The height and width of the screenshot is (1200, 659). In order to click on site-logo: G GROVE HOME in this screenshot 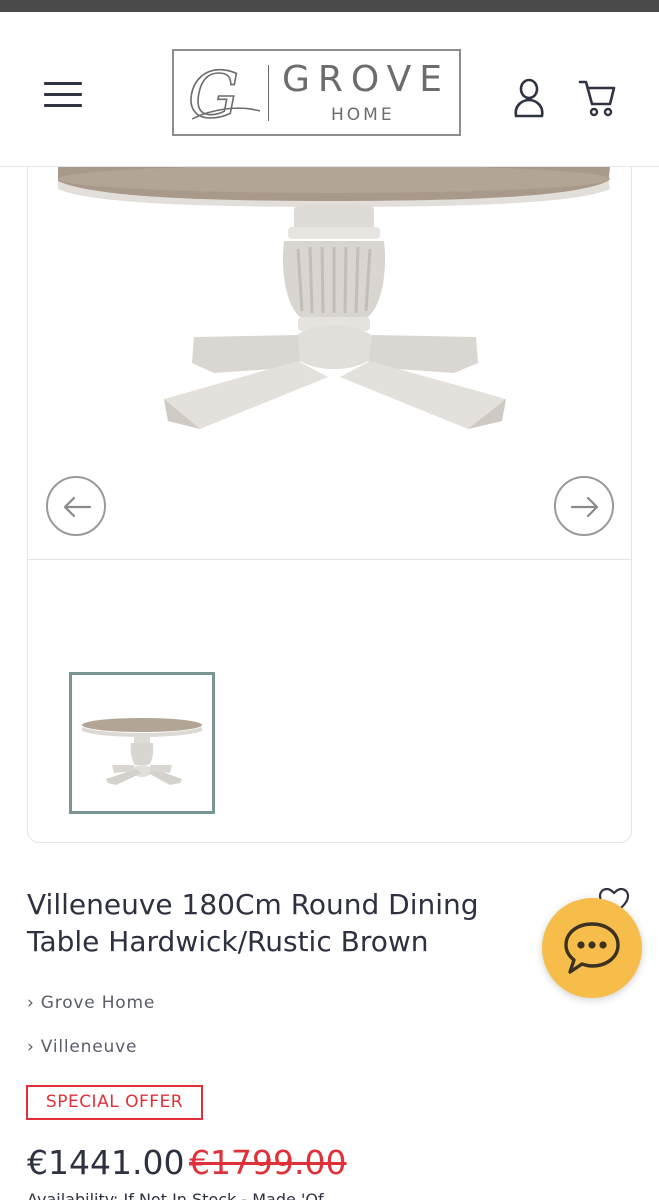, I will do `click(316, 92)`.